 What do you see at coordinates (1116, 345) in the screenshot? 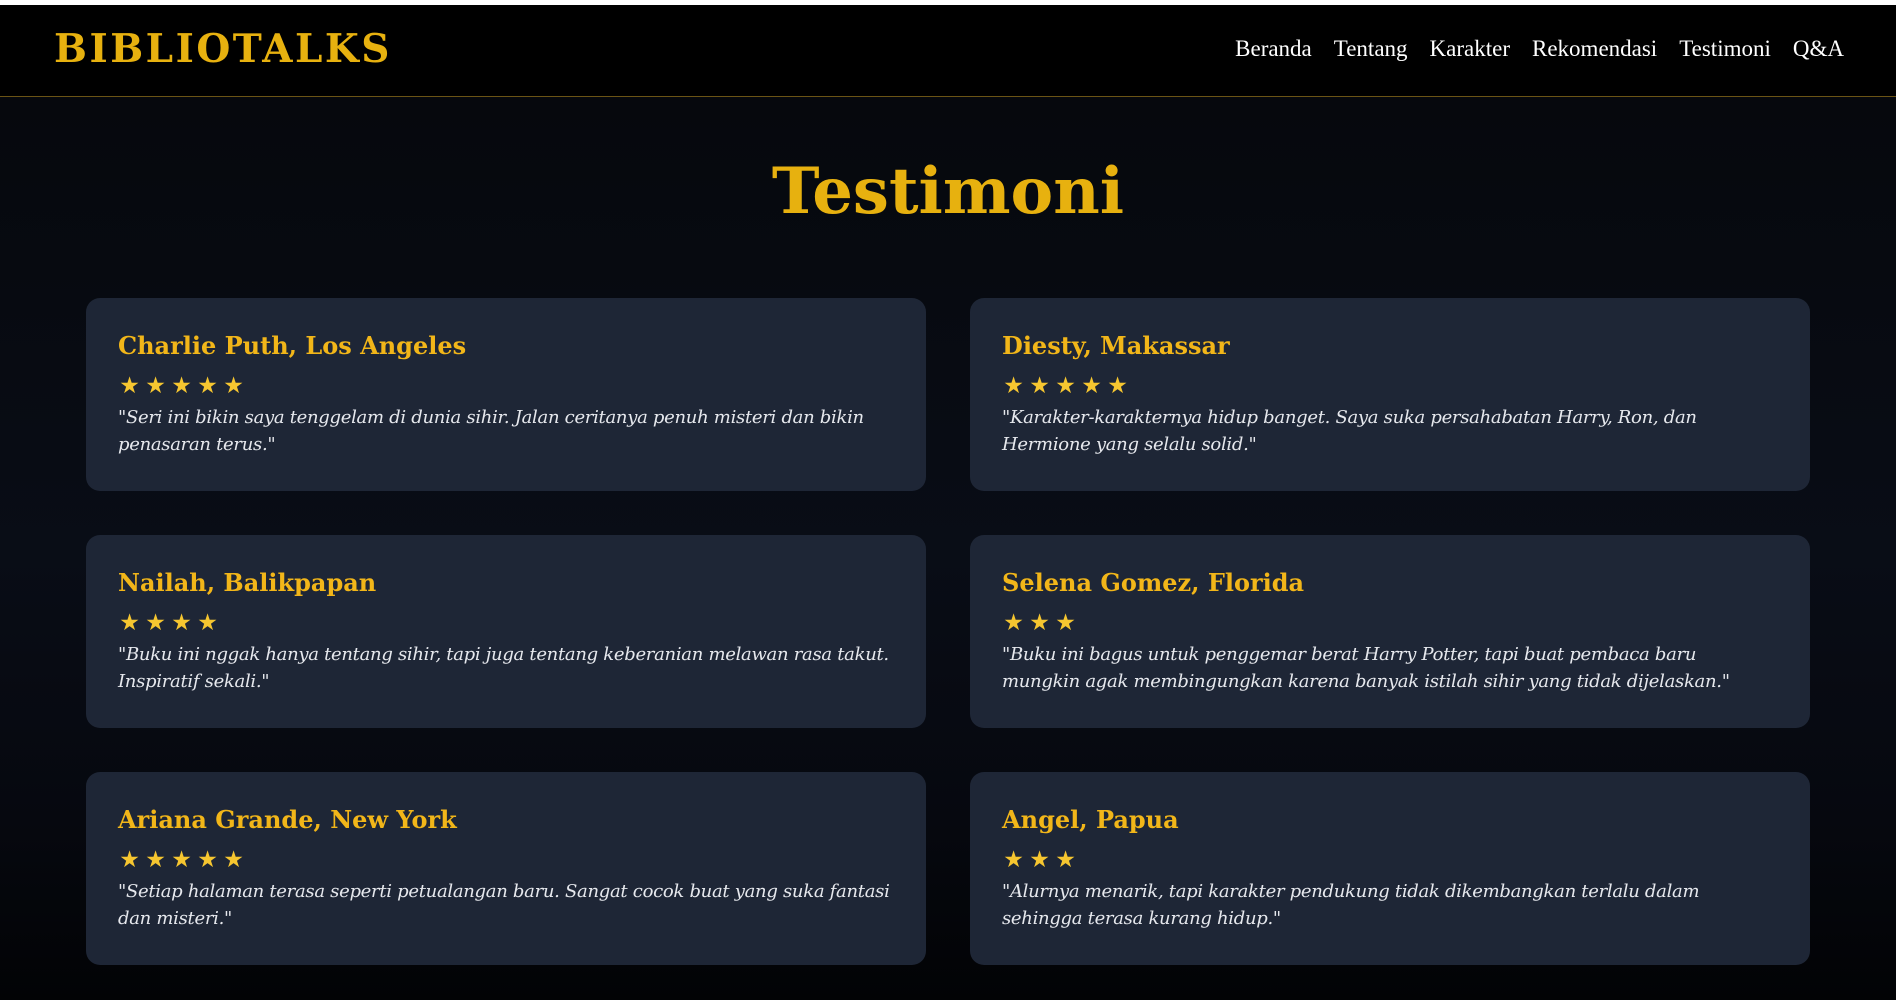
I see `testimonial-author: Diesty, Makassar` at bounding box center [1116, 345].